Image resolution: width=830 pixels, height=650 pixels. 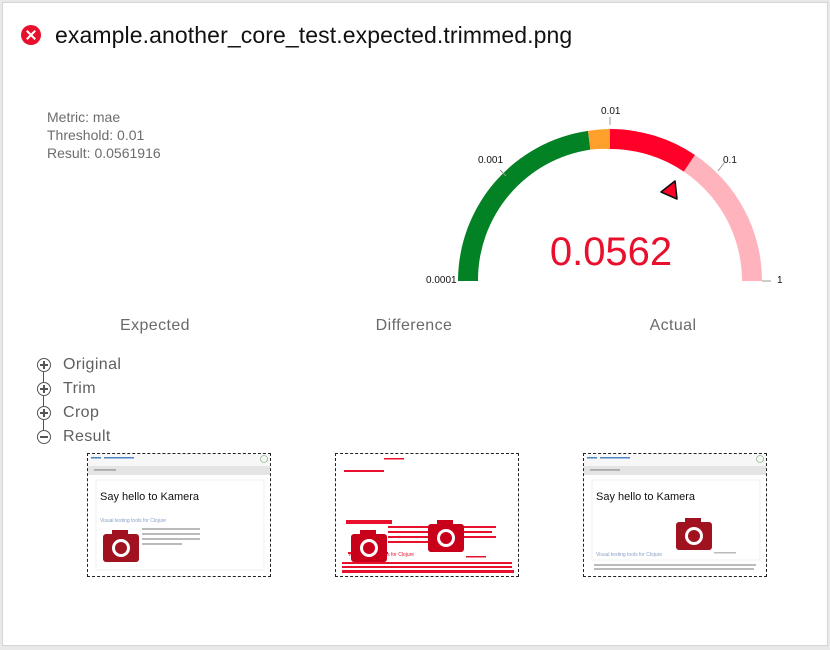 I want to click on result-text: Result: 0.0561916, so click(x=104, y=153).